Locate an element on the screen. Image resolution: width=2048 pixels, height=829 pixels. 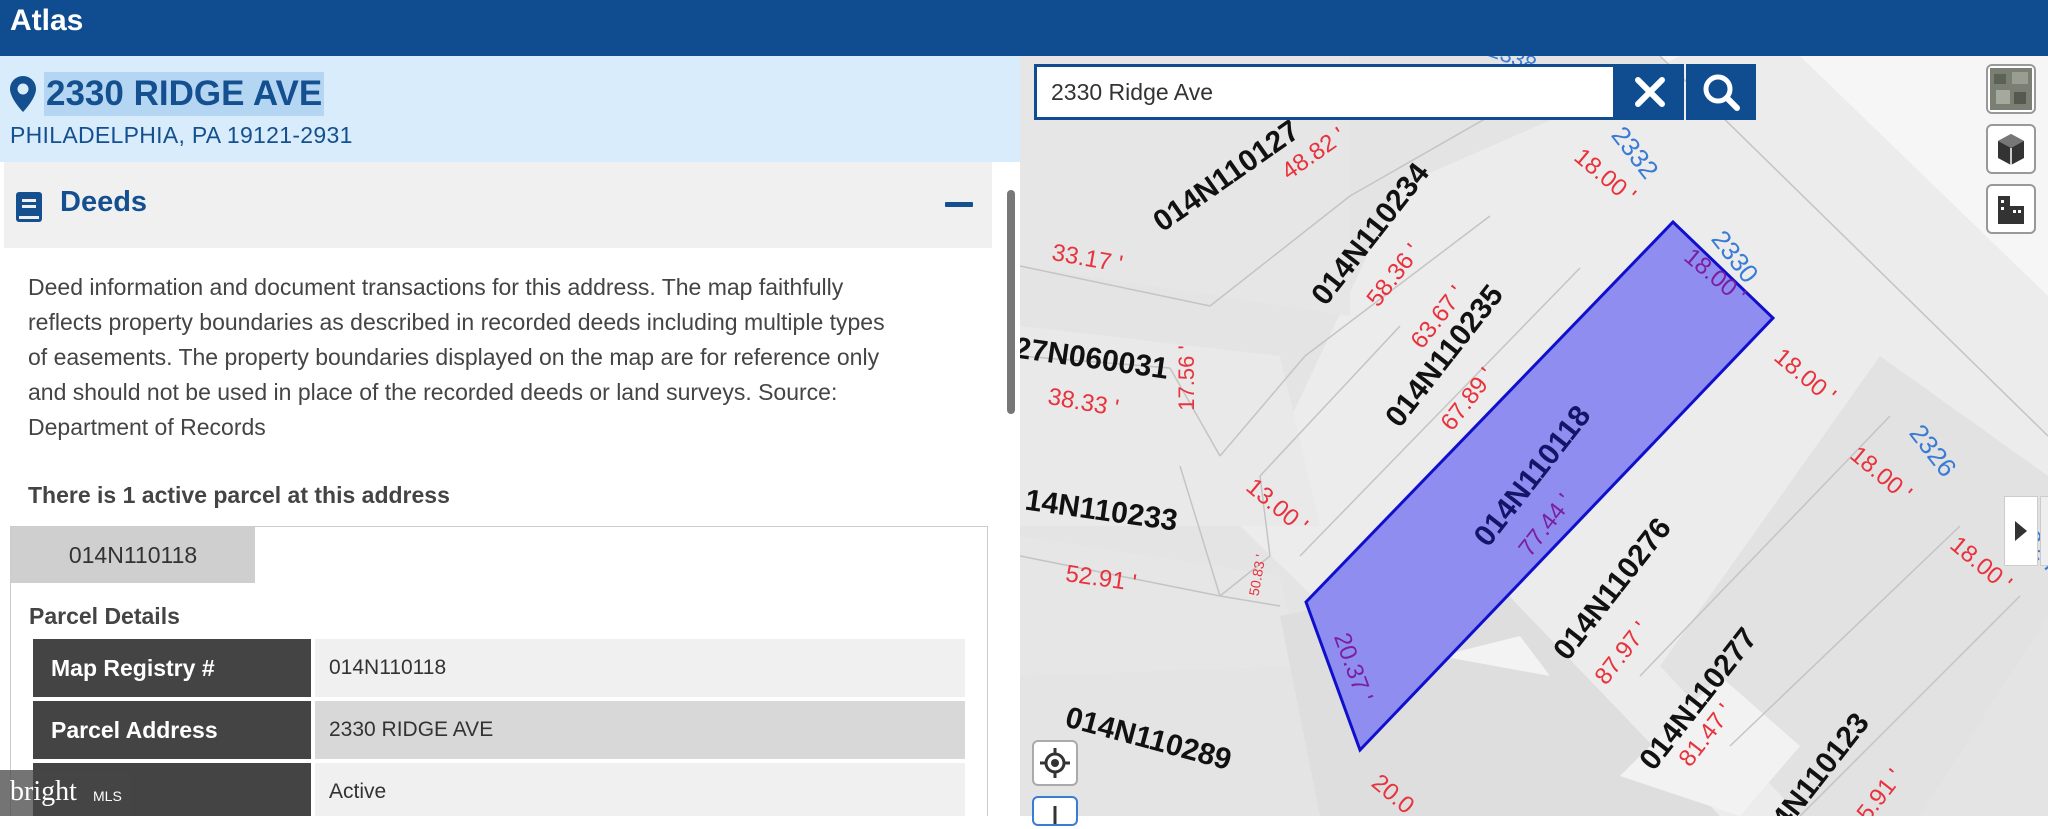
watermark-word: bright is located at coordinates (43, 791).